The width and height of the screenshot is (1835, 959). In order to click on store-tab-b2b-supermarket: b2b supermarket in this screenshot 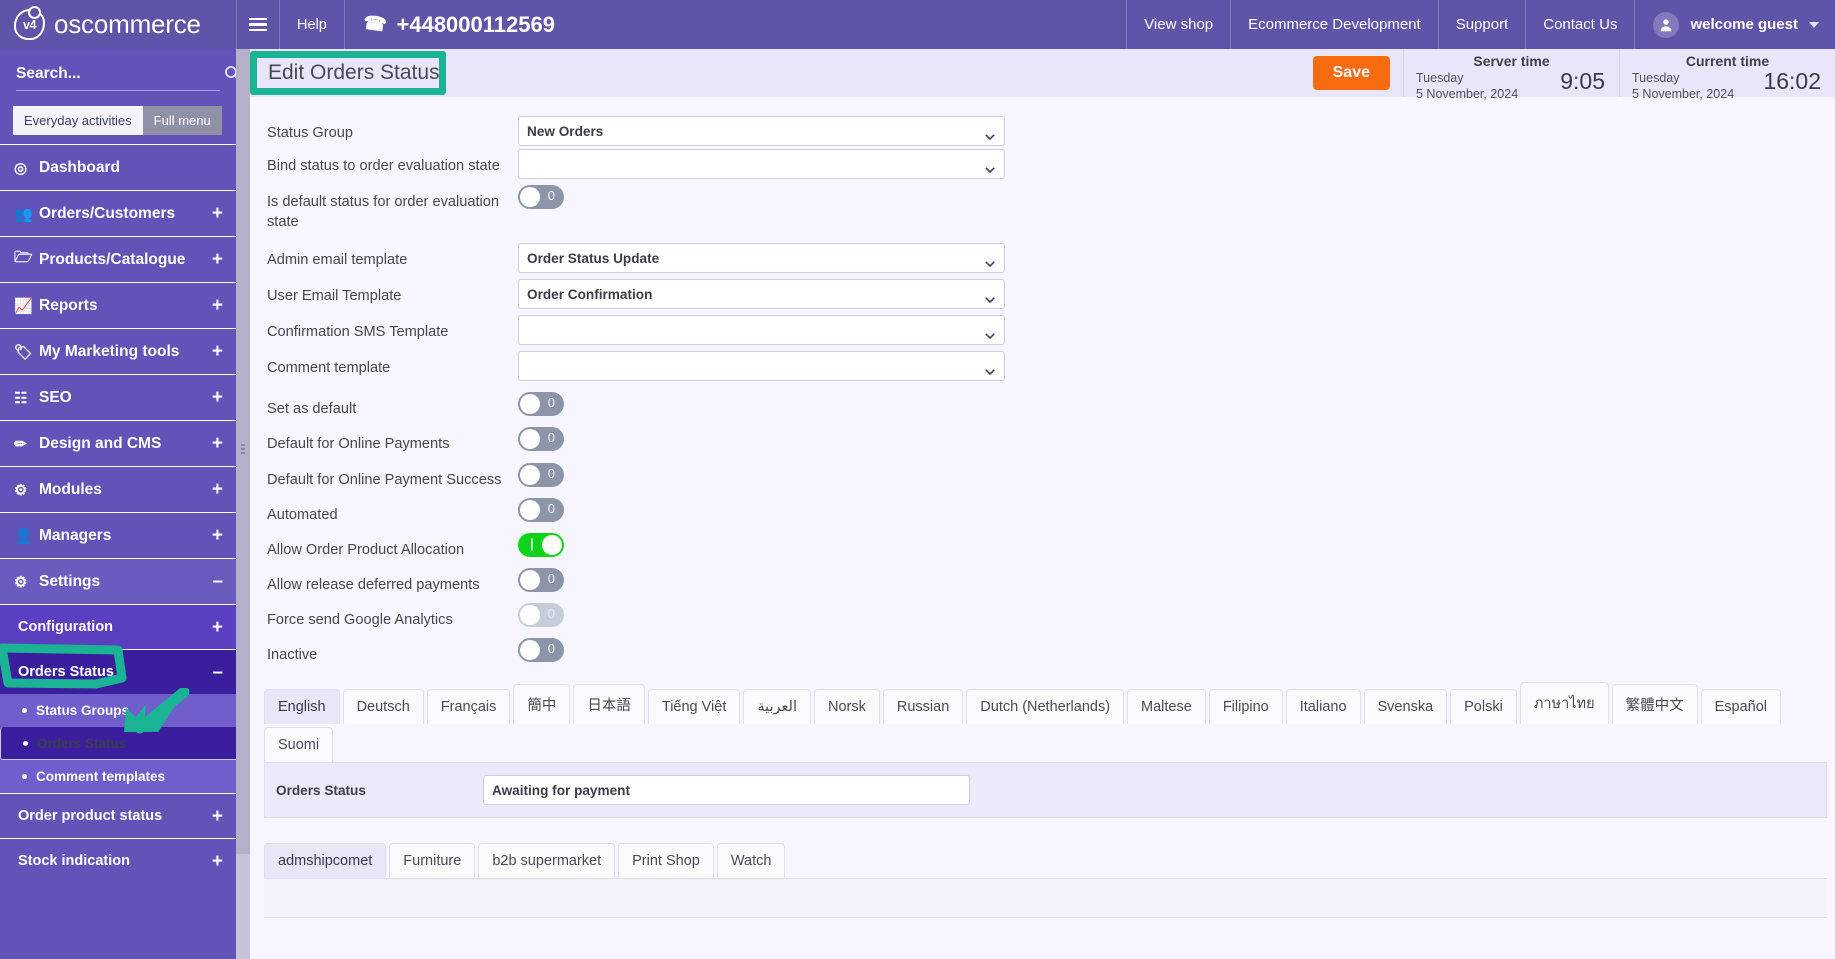, I will do `click(547, 861)`.